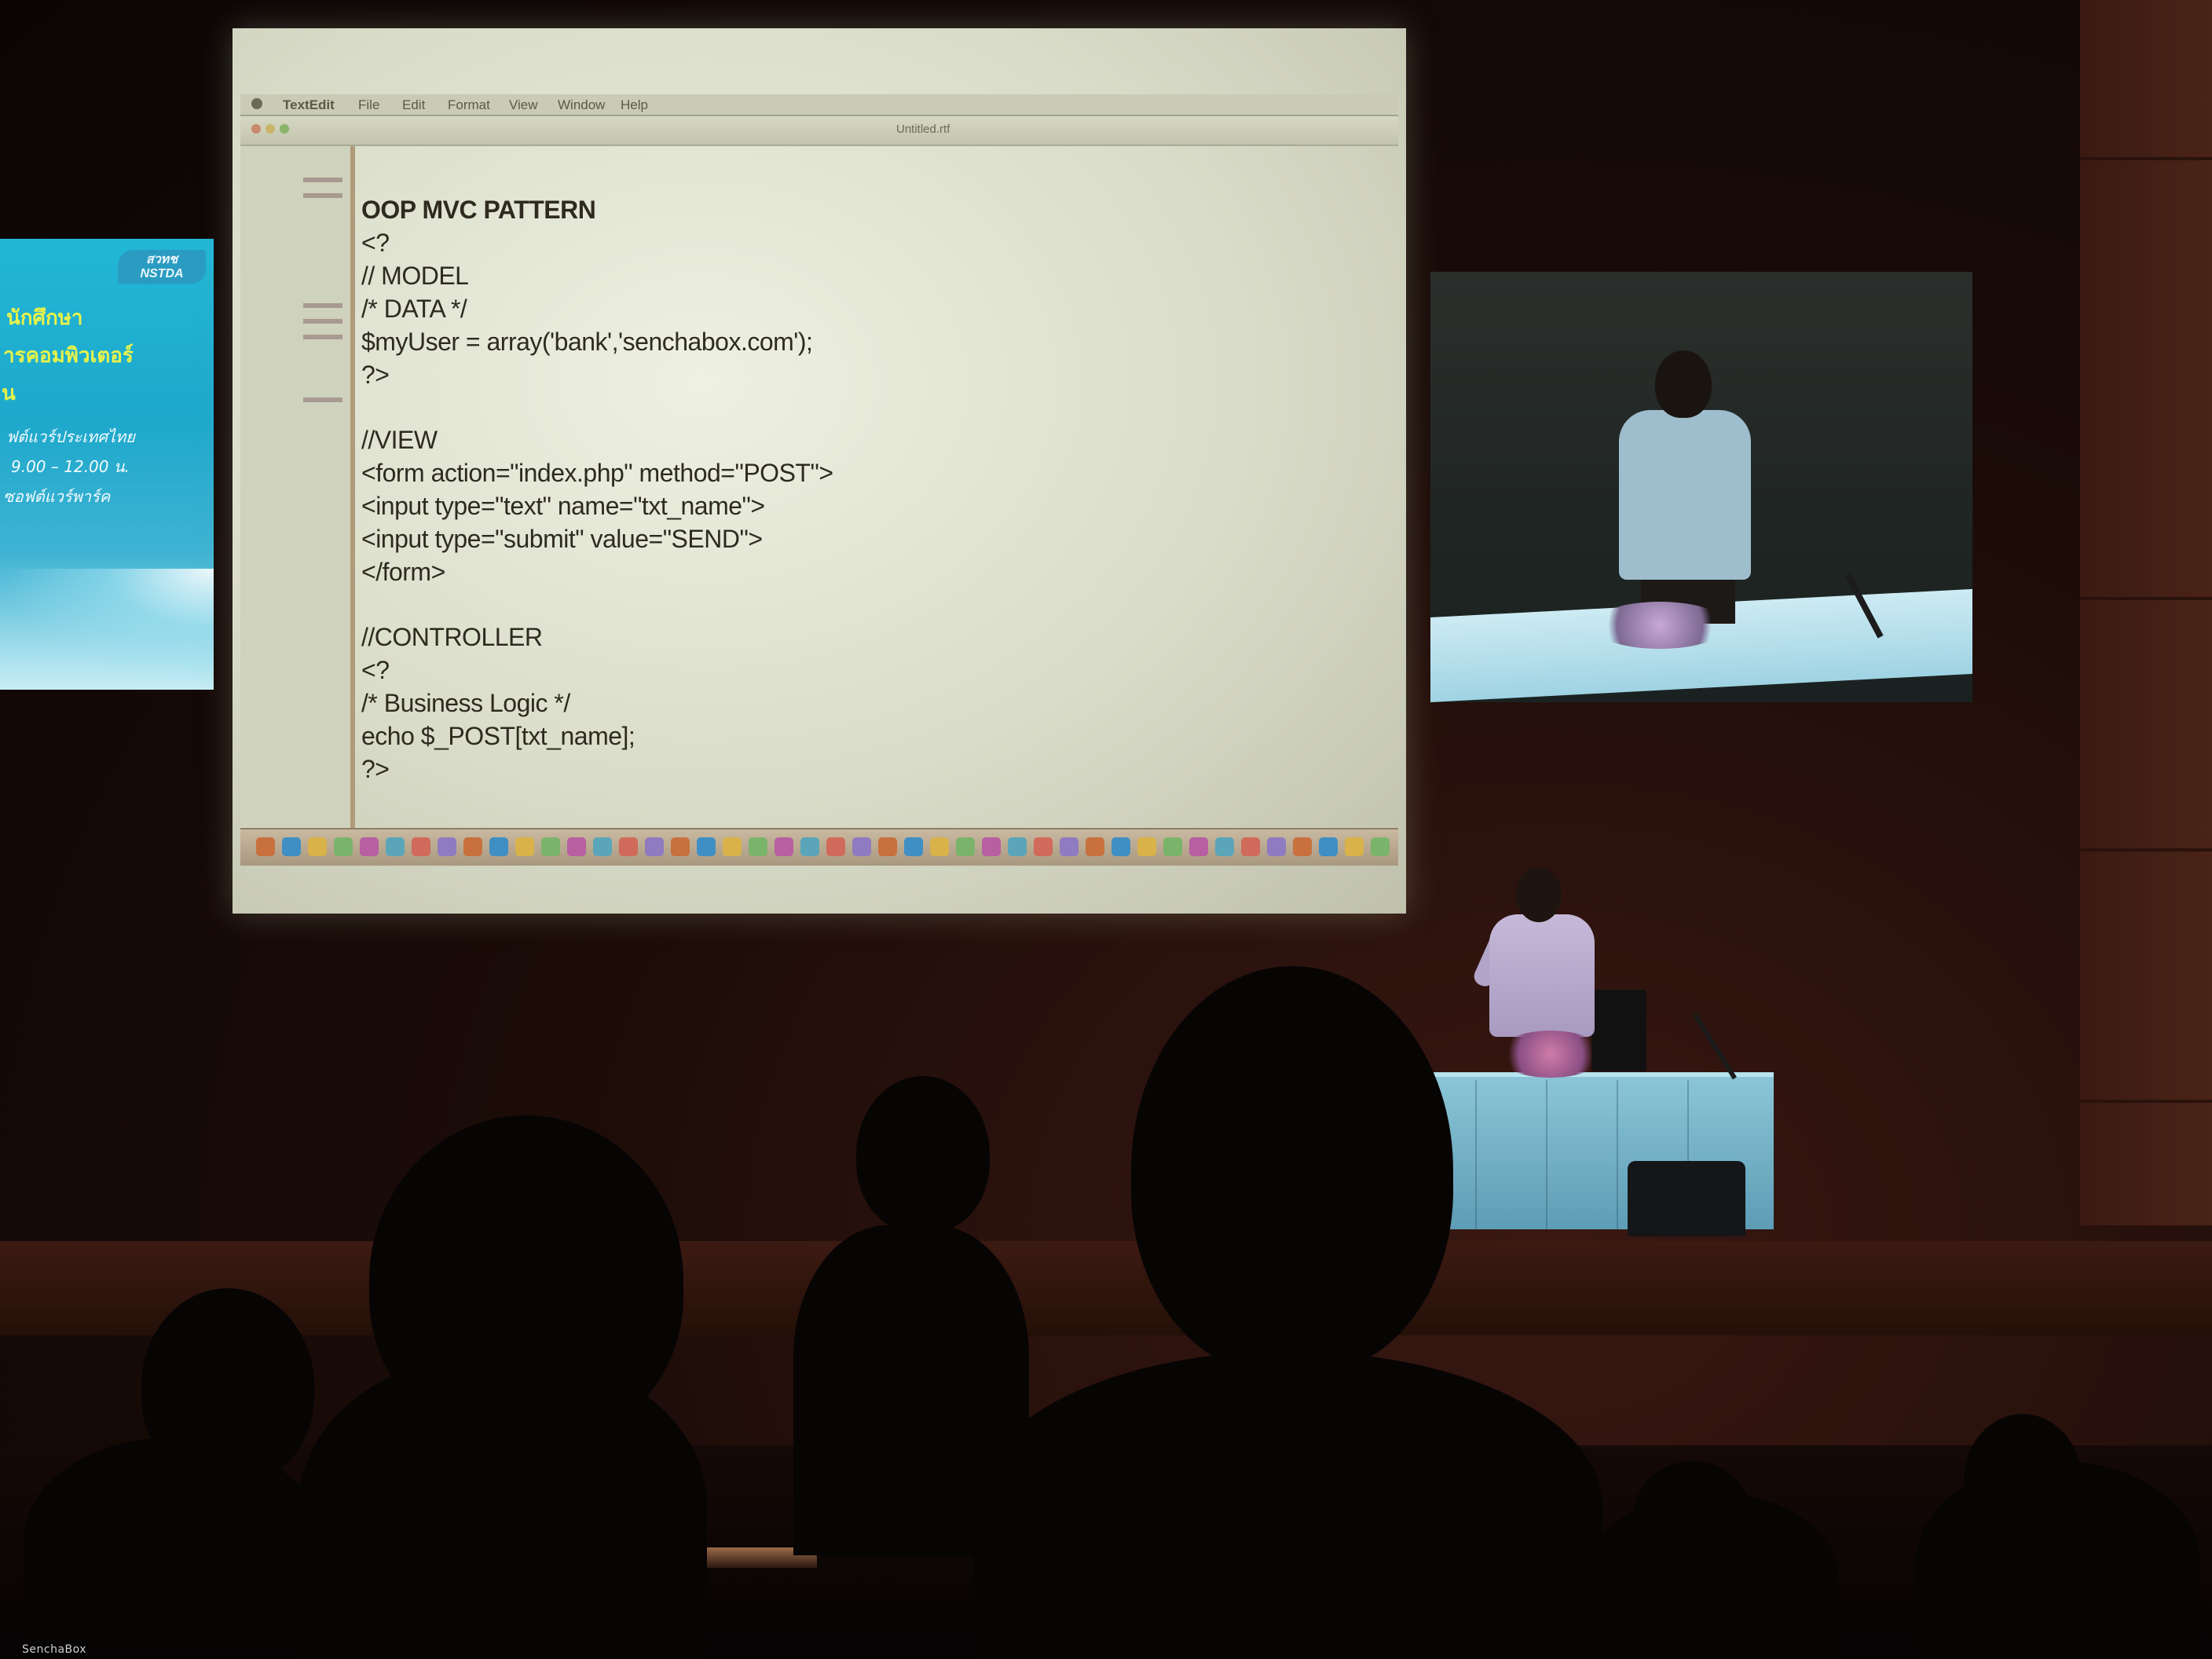 Image resolution: width=2212 pixels, height=1659 pixels. Describe the element at coordinates (57, 496) in the screenshot. I see `left-detail-line-3: ซอฟต์แวร์พาร์ค` at that location.